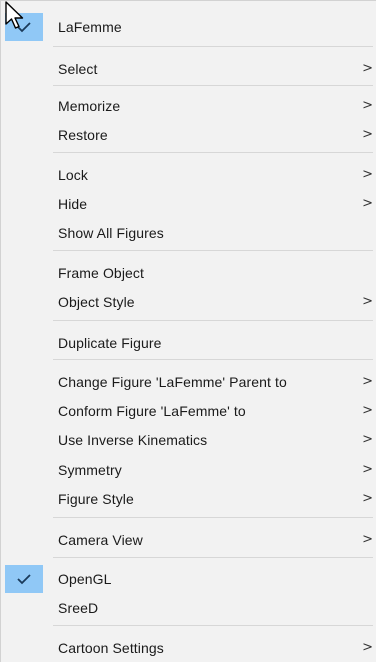  What do you see at coordinates (90, 470) in the screenshot?
I see `menu-item-label: Symmetry` at bounding box center [90, 470].